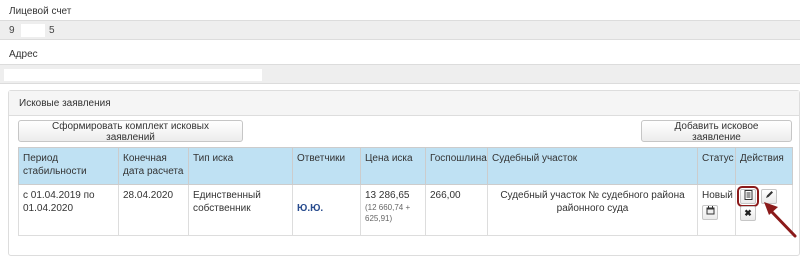  I want to click on cell-duty: 266,00, so click(456, 210).